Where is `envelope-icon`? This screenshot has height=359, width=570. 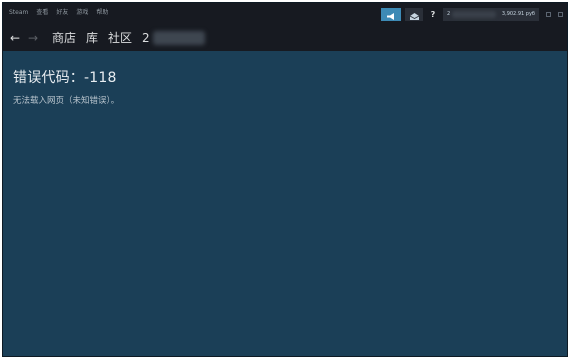
envelope-icon is located at coordinates (414, 14).